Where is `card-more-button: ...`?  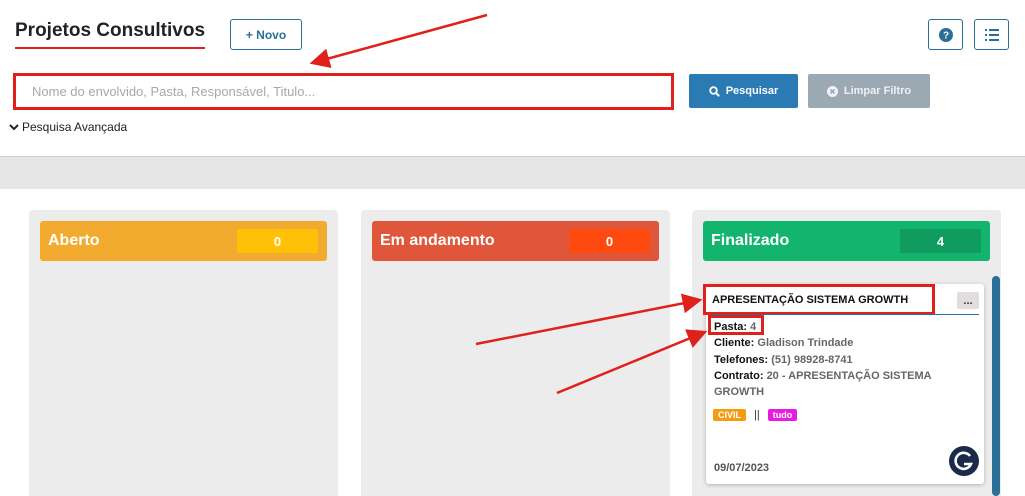 card-more-button: ... is located at coordinates (968, 300).